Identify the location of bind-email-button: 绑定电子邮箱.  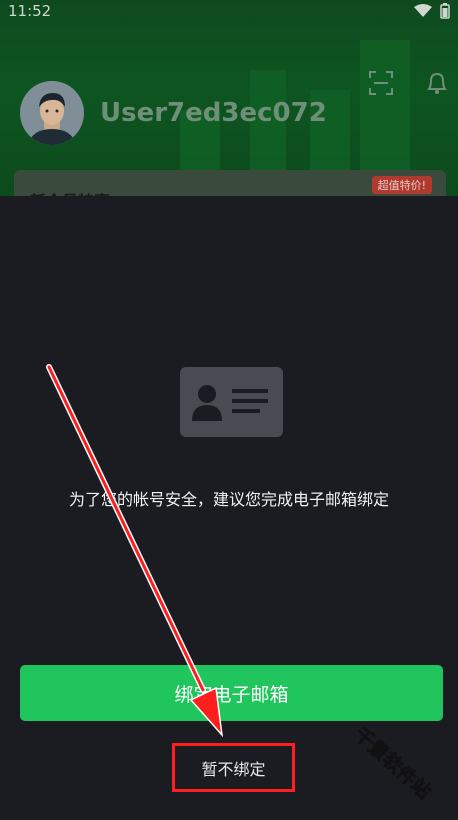
(231, 693).